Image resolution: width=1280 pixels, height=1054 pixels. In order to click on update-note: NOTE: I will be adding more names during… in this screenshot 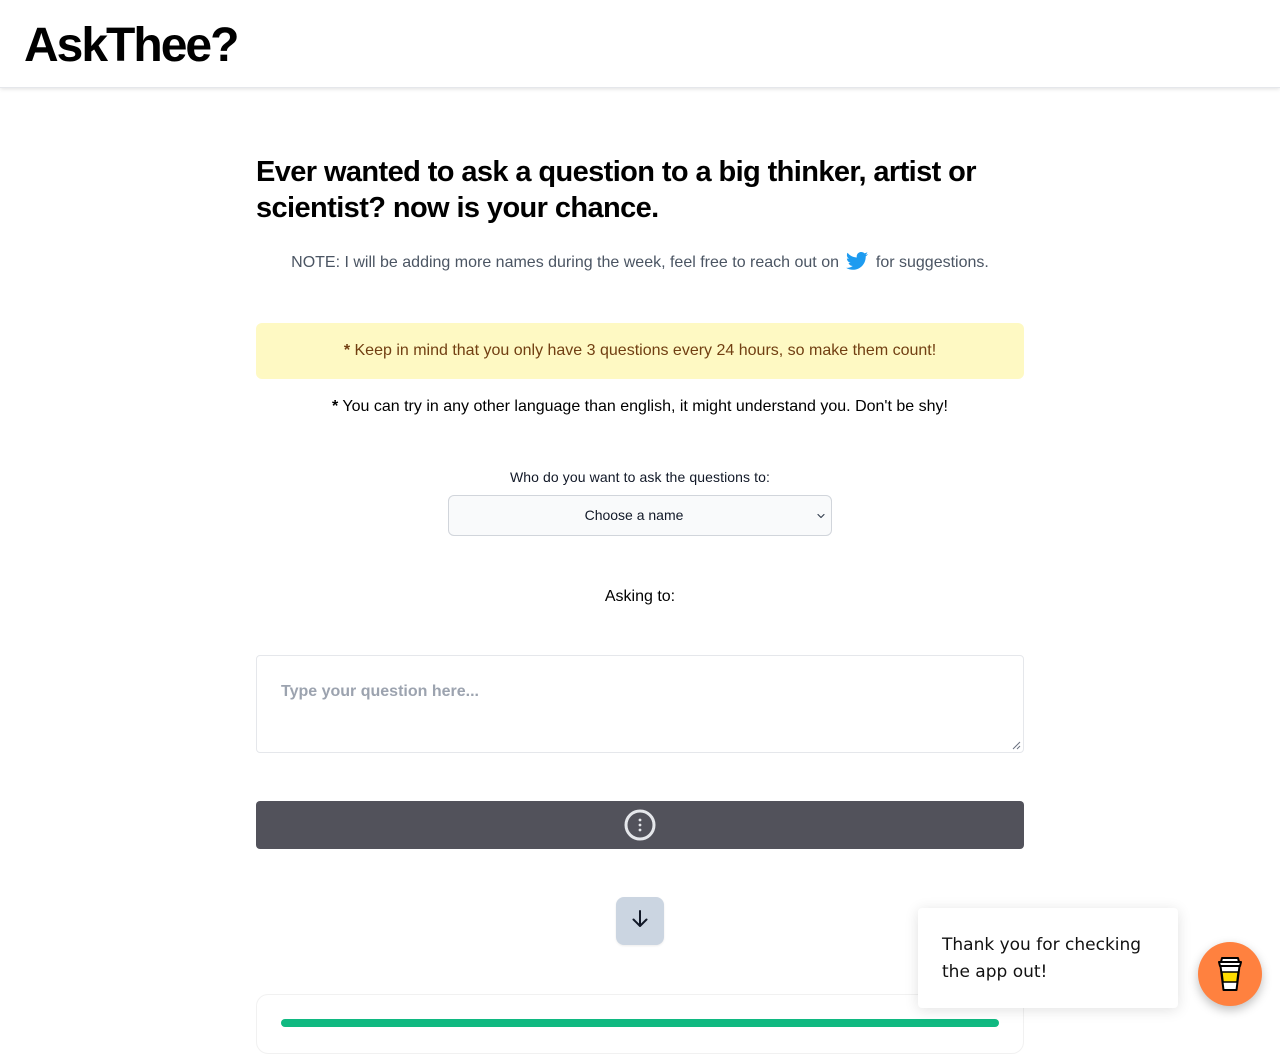, I will do `click(640, 262)`.